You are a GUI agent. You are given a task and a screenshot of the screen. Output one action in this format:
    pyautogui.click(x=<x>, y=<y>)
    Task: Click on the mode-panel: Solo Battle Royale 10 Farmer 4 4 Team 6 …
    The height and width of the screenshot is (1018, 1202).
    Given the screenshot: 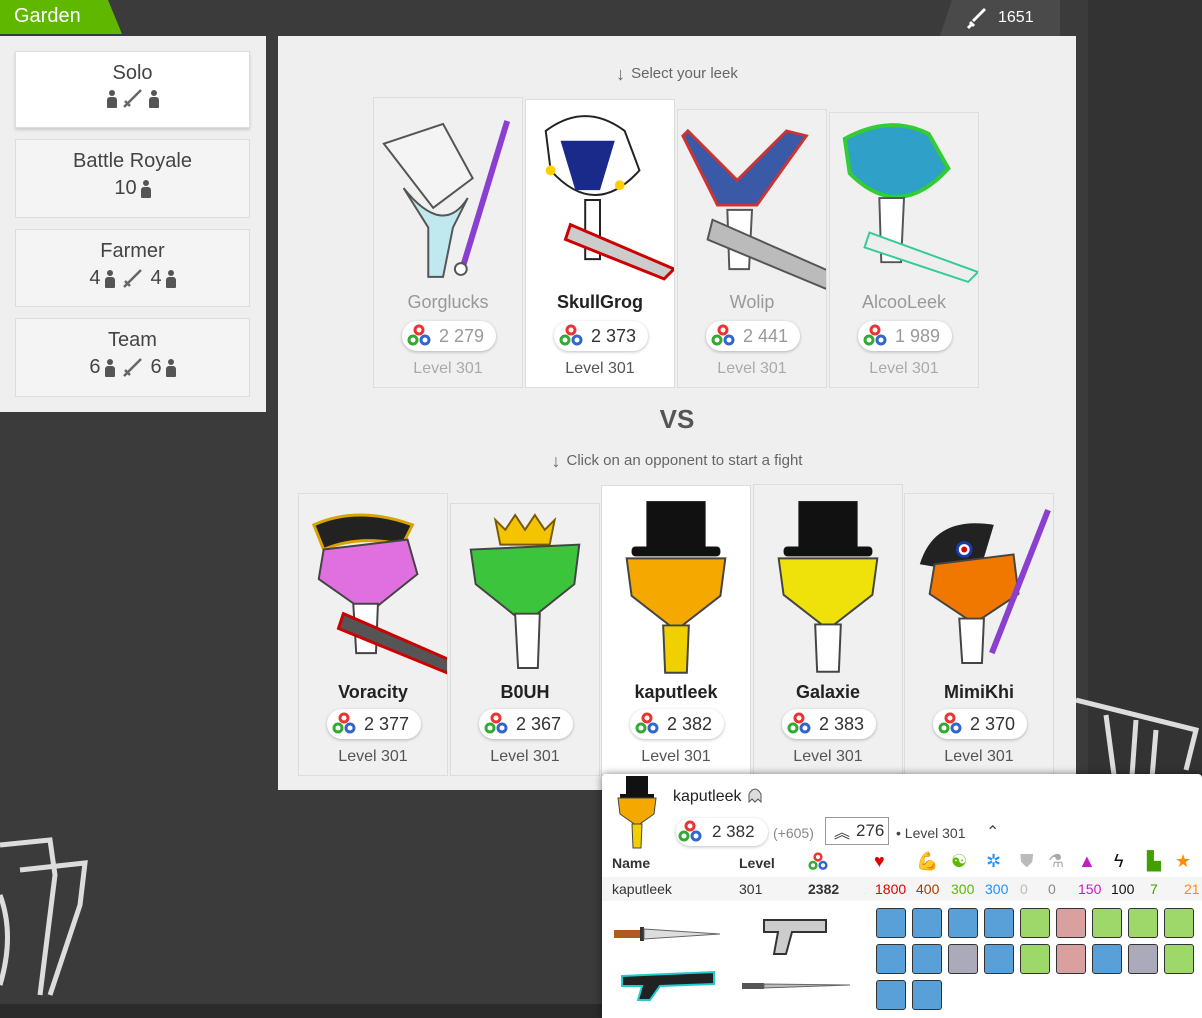 What is the action you would take?
    pyautogui.click(x=133, y=224)
    